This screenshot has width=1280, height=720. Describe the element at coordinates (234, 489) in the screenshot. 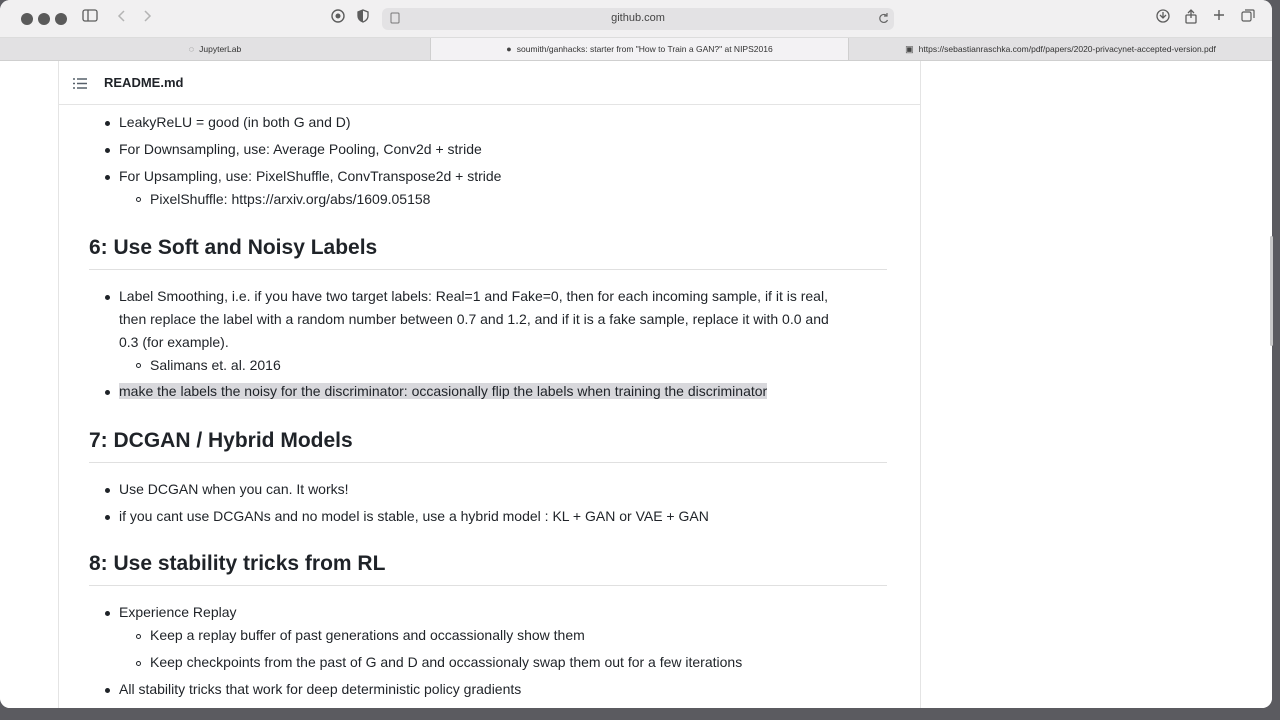

I see `list-item: Use DCGAN when you can. It works!` at that location.